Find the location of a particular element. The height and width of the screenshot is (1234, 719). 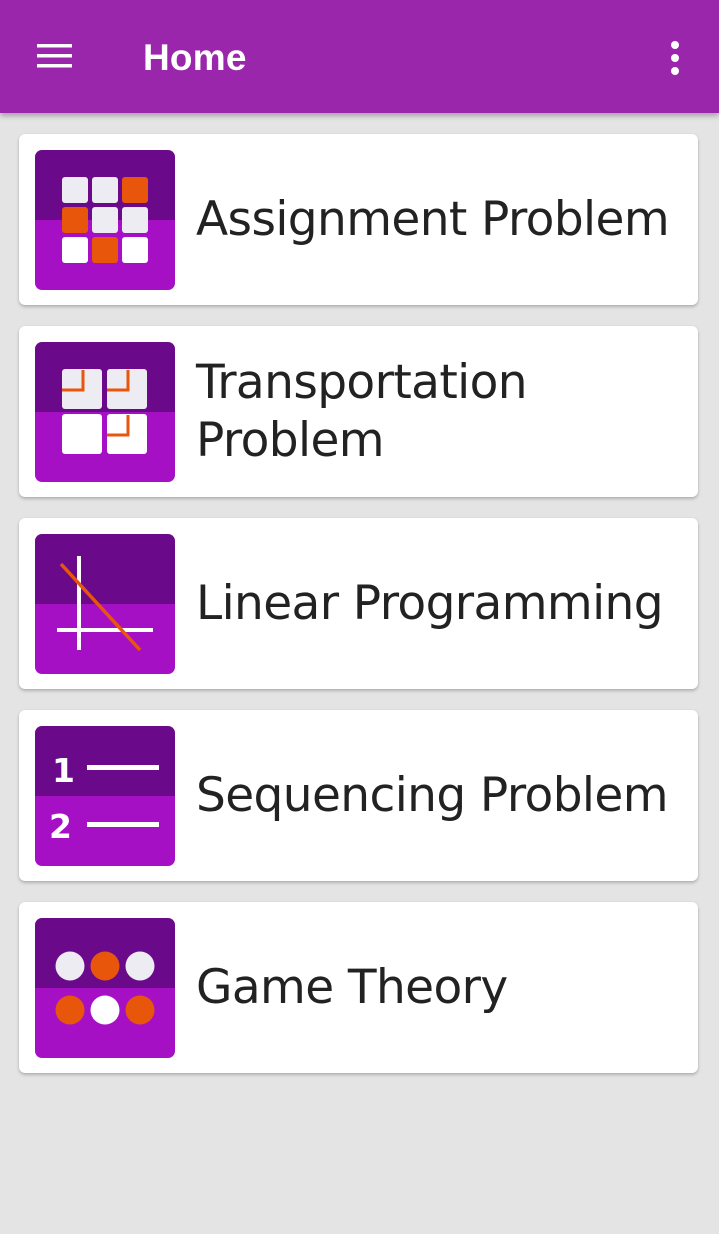

more-vert-icon is located at coordinates (675, 58).